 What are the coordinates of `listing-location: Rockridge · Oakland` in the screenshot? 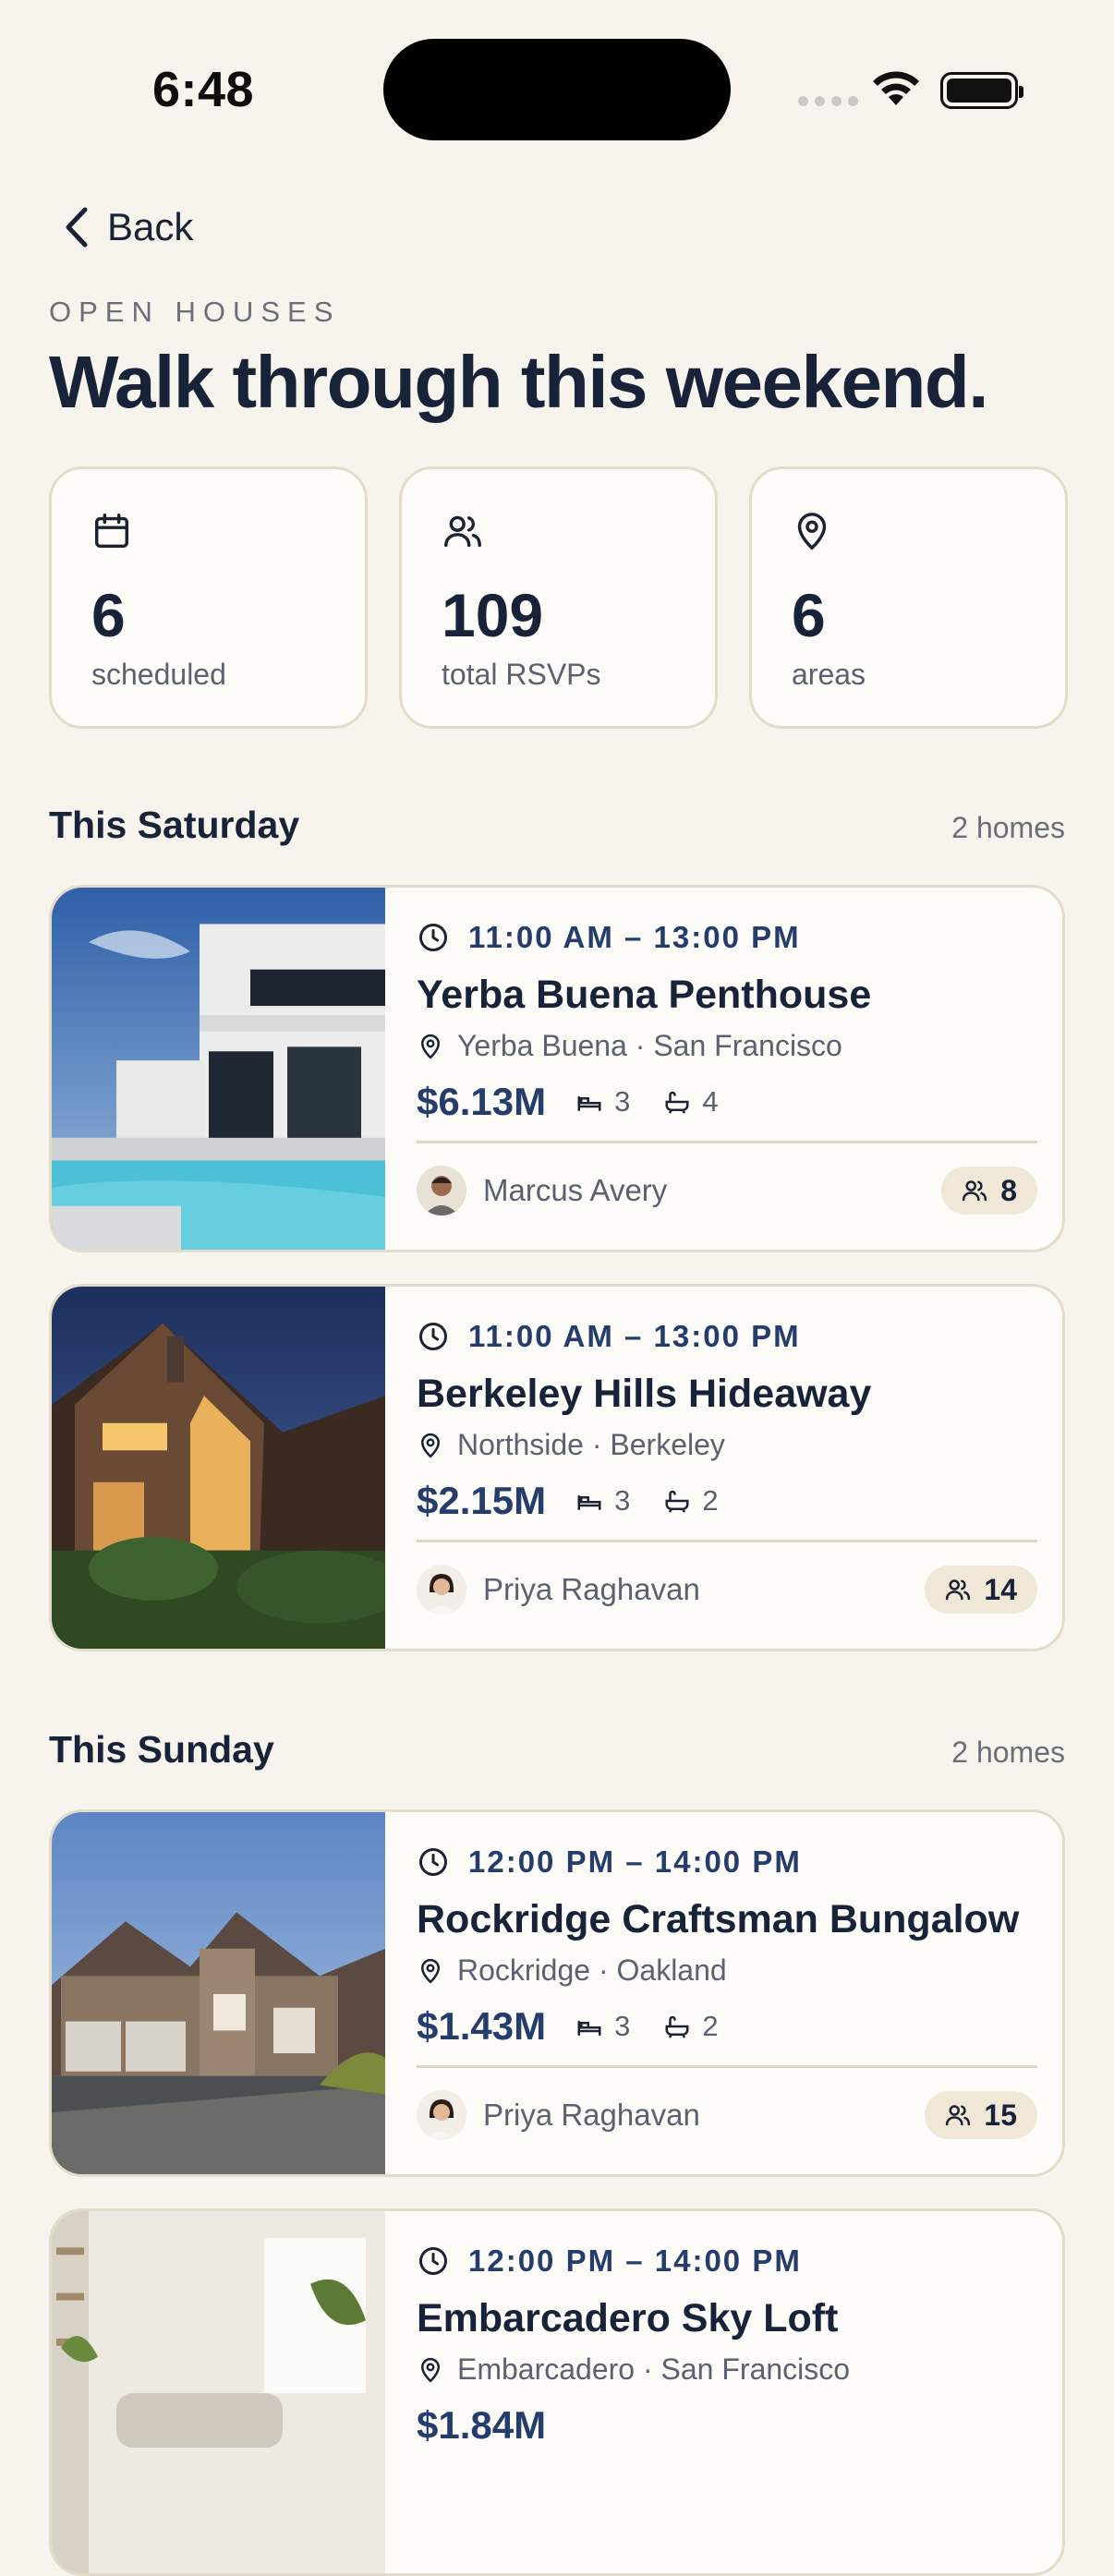 It's located at (727, 1970).